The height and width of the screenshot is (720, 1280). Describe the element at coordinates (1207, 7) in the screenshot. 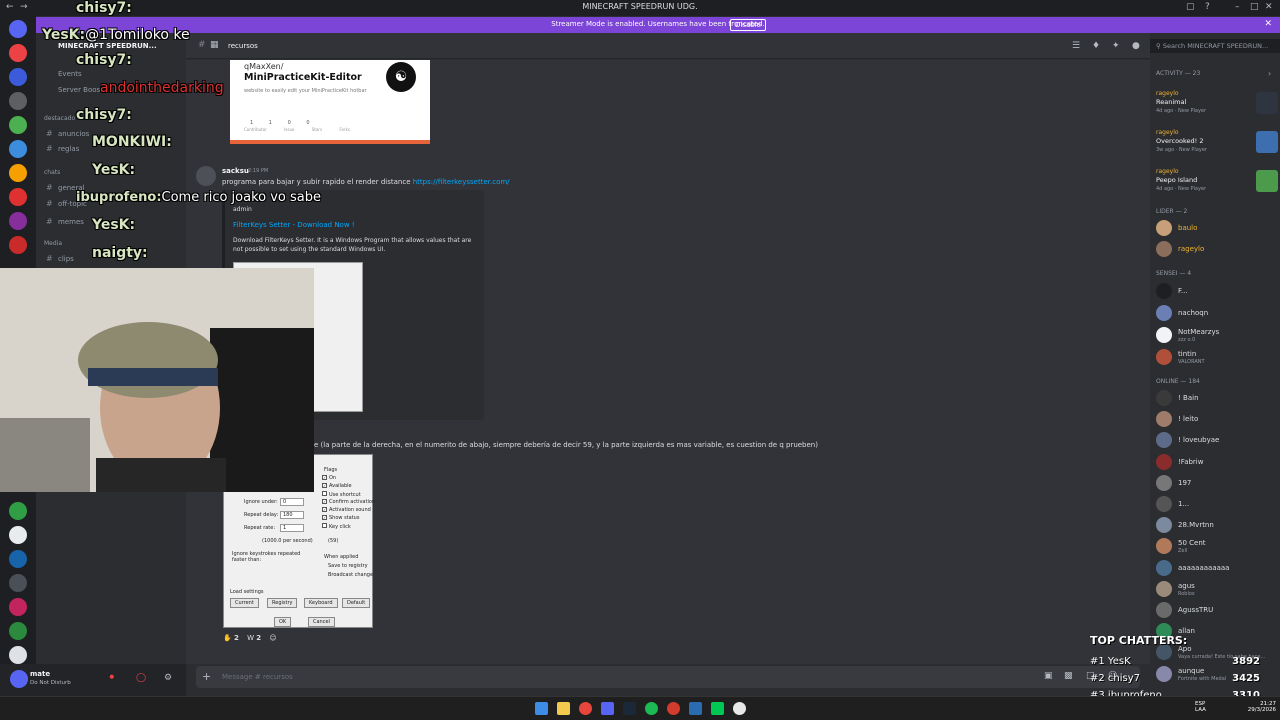

I see `help-icon: ?` at that location.